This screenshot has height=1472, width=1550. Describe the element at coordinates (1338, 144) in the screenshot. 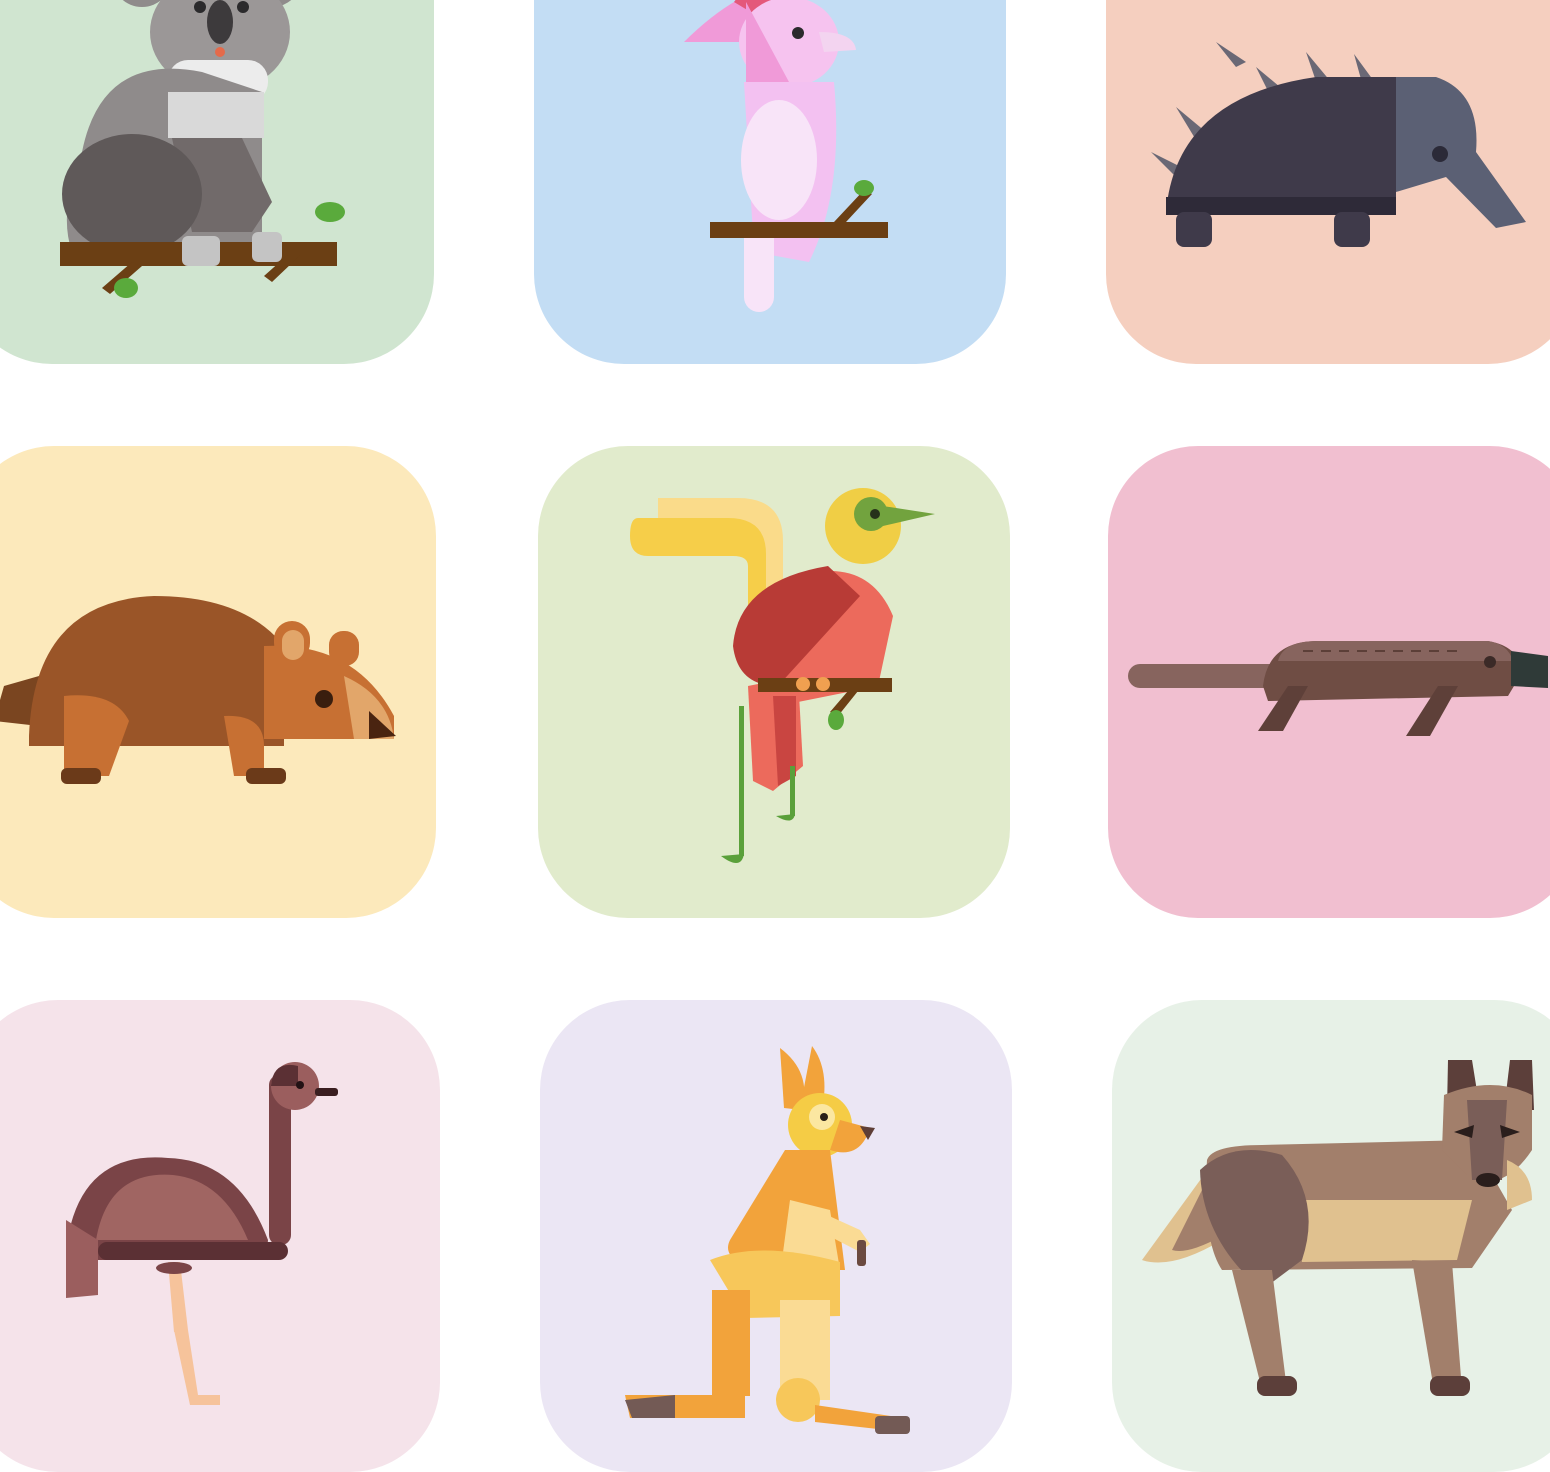

I see `echidna-icon` at that location.